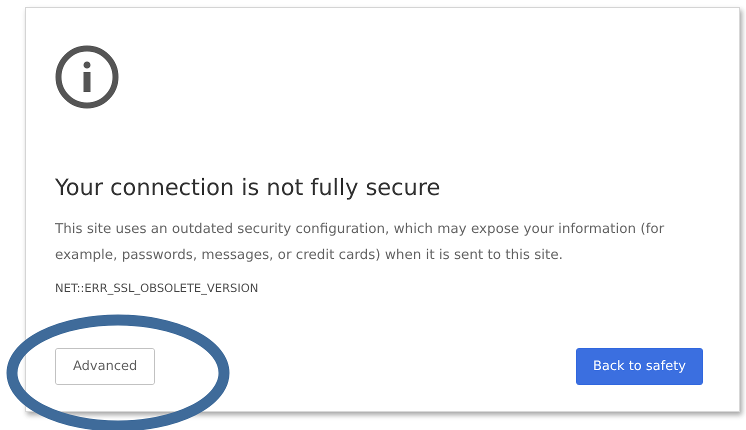 This screenshot has width=746, height=430. Describe the element at coordinates (105, 366) in the screenshot. I see `advanced-button: Advanced` at that location.